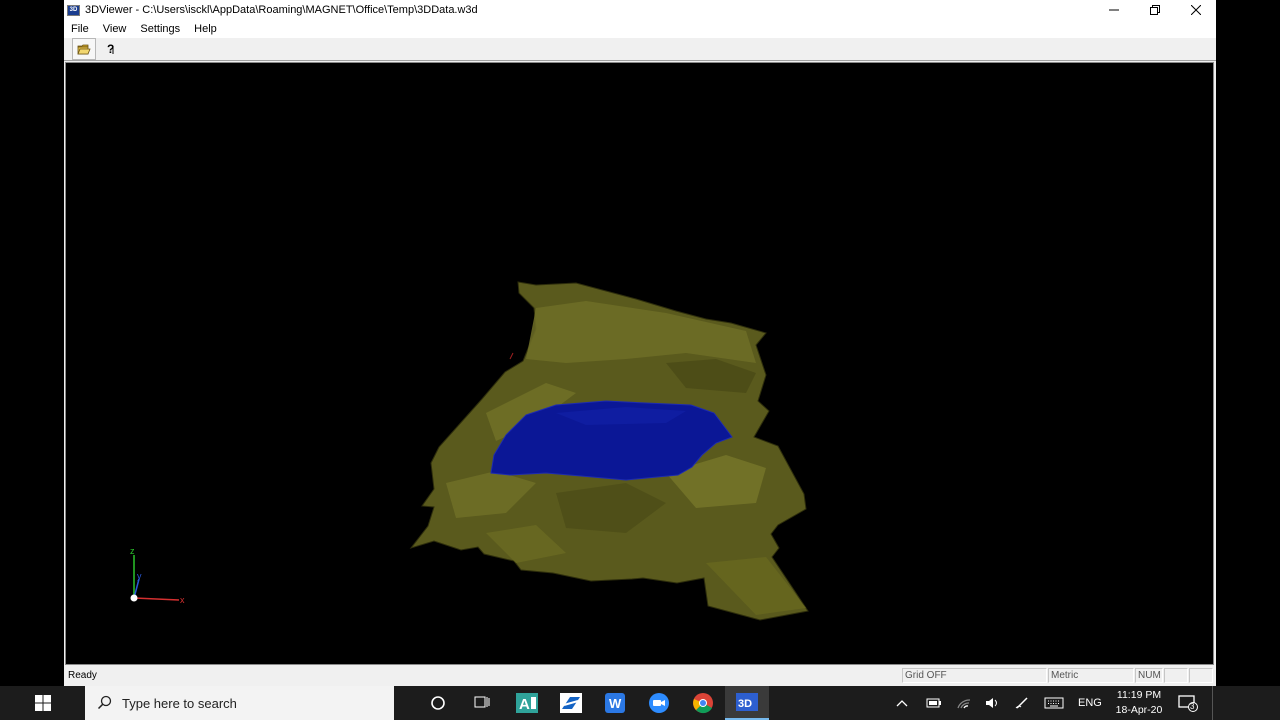 This screenshot has width=1280, height=720. Describe the element at coordinates (82, 675) in the screenshot. I see `status-ready: Ready` at that location.